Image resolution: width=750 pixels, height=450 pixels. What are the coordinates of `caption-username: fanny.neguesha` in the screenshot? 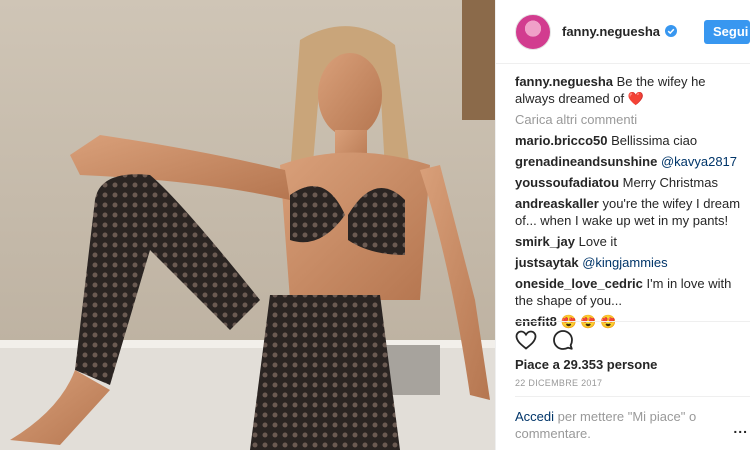 It's located at (564, 81).